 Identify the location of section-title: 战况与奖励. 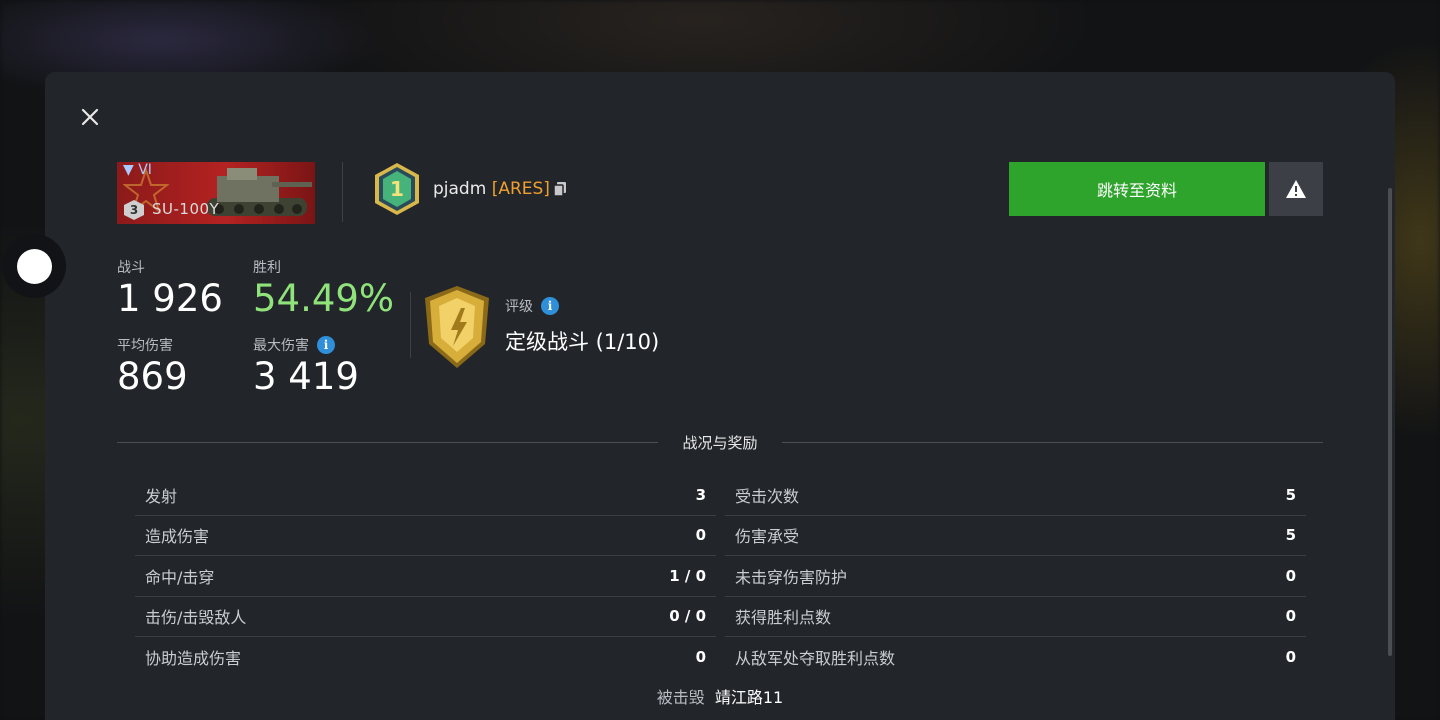
(720, 443).